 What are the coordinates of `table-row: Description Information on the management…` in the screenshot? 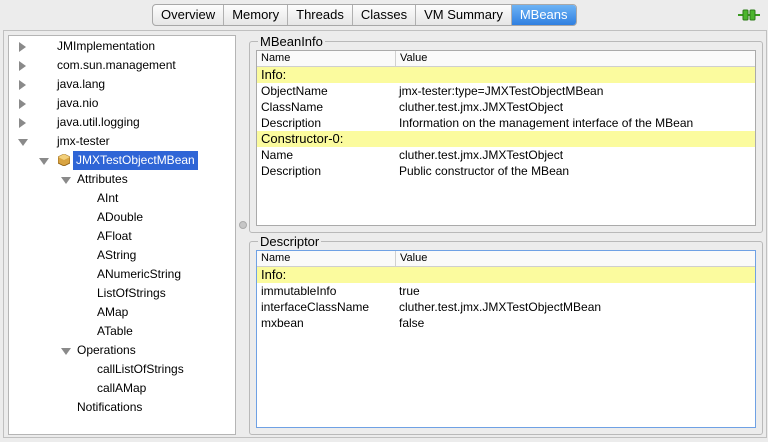 It's located at (506, 123).